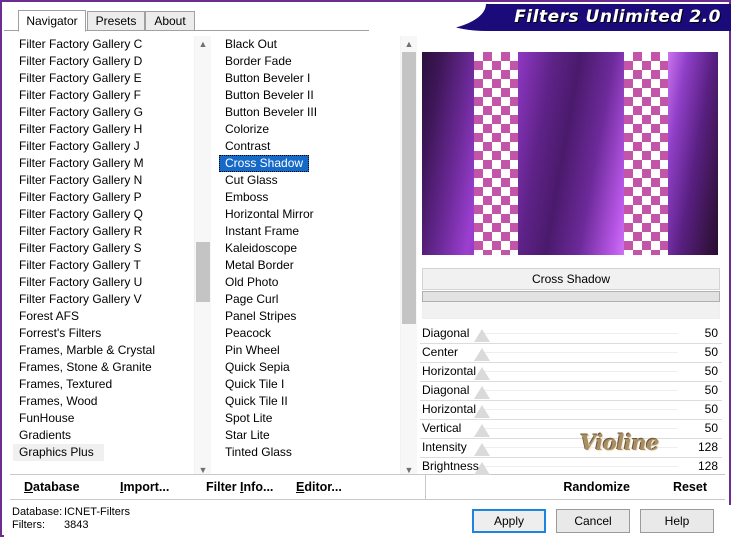 Image resolution: width=731 pixels, height=537 pixels. I want to click on list-item: Button Beveler II, so click(310, 95).